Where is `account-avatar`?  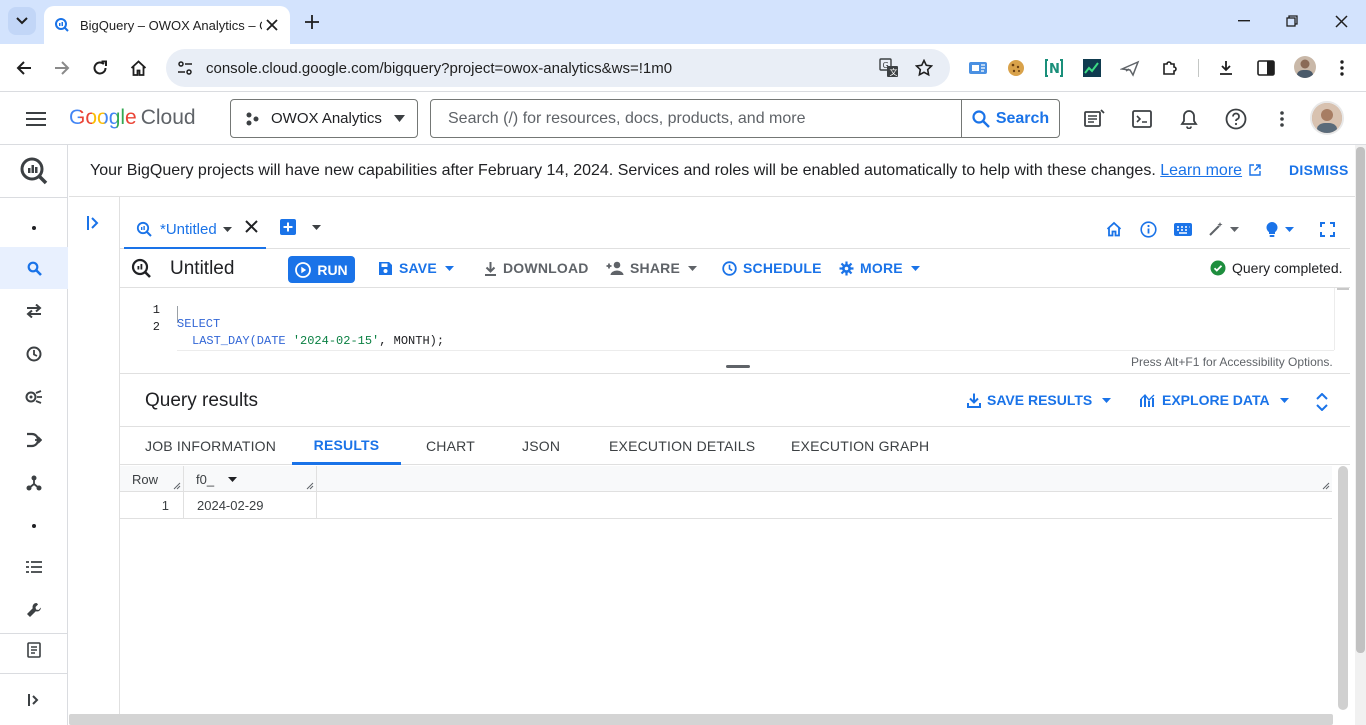 account-avatar is located at coordinates (1327, 118).